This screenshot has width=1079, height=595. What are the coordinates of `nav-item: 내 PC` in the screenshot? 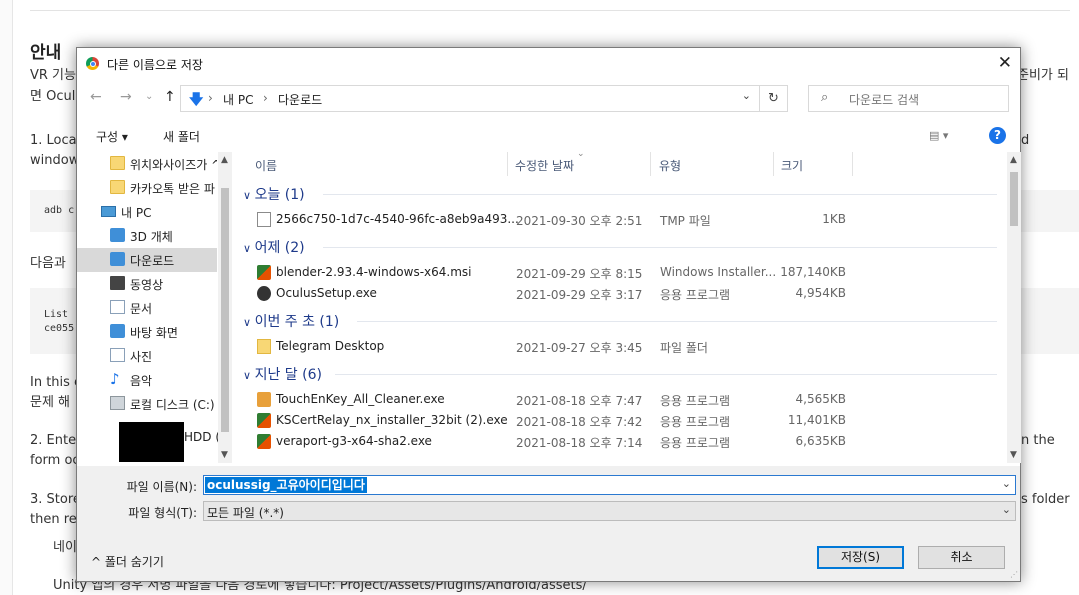 It's located at (147, 212).